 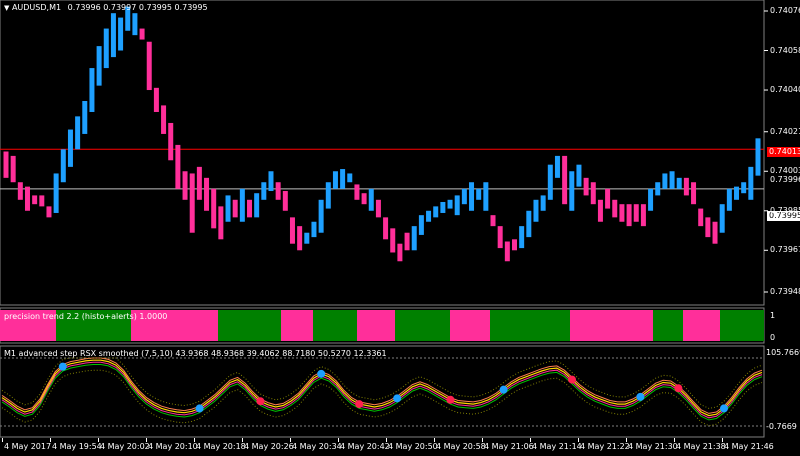 What do you see at coordinates (317, 446) in the screenshot?
I see `time-axis-label: 4 May 20:34` at bounding box center [317, 446].